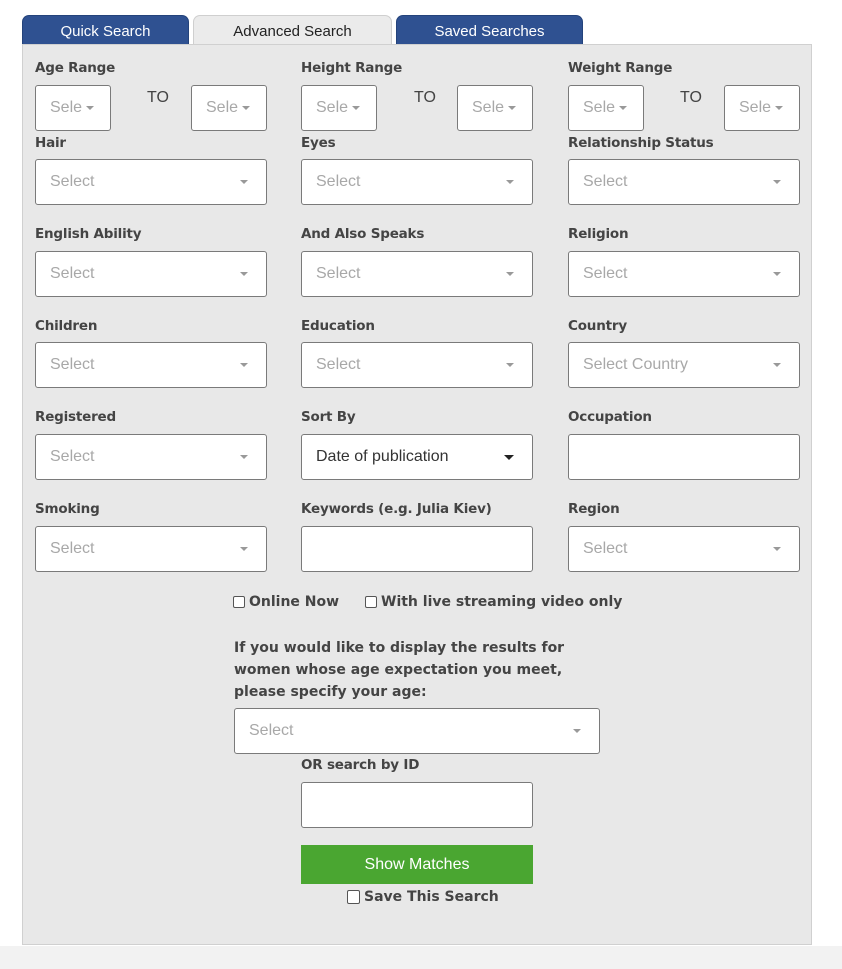  What do you see at coordinates (50, 143) in the screenshot?
I see `hair-label: Hair` at bounding box center [50, 143].